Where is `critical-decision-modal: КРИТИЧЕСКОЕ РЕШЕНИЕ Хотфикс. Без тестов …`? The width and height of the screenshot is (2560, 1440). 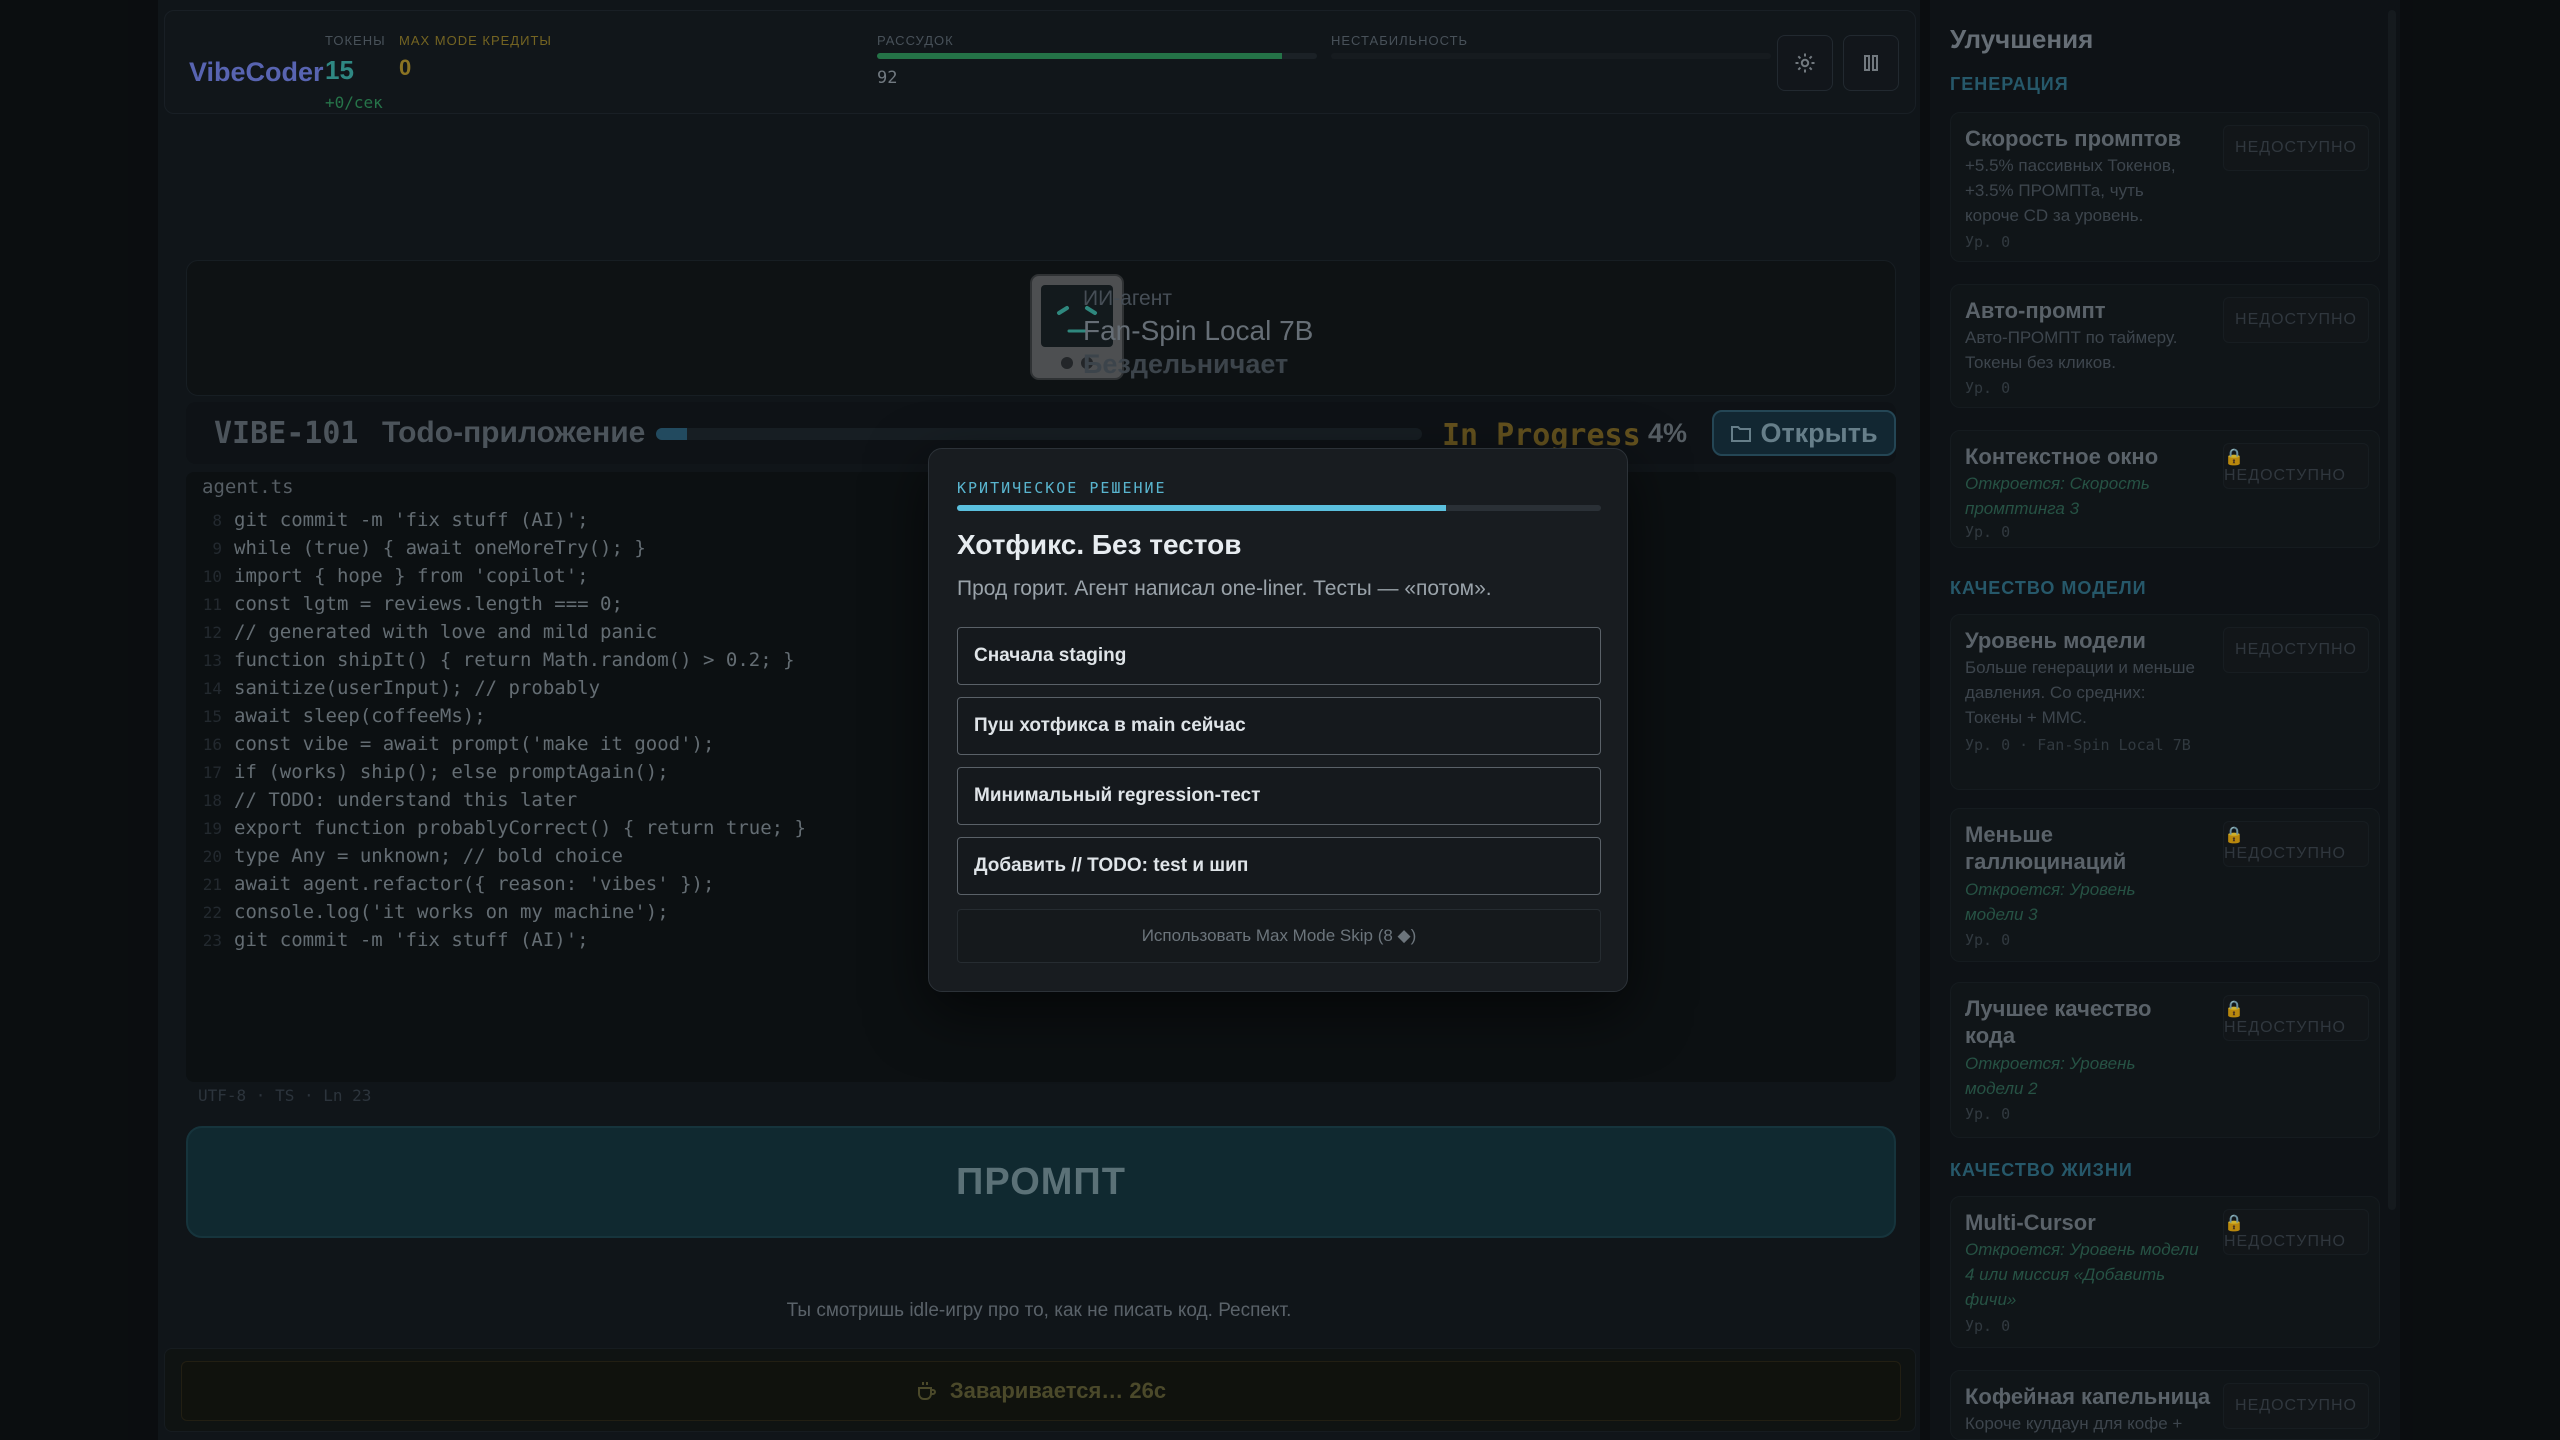
critical-decision-modal: КРИТИЧЕСКОЕ РЕШЕНИЕ Хотфикс. Без тестов … is located at coordinates (1278, 720).